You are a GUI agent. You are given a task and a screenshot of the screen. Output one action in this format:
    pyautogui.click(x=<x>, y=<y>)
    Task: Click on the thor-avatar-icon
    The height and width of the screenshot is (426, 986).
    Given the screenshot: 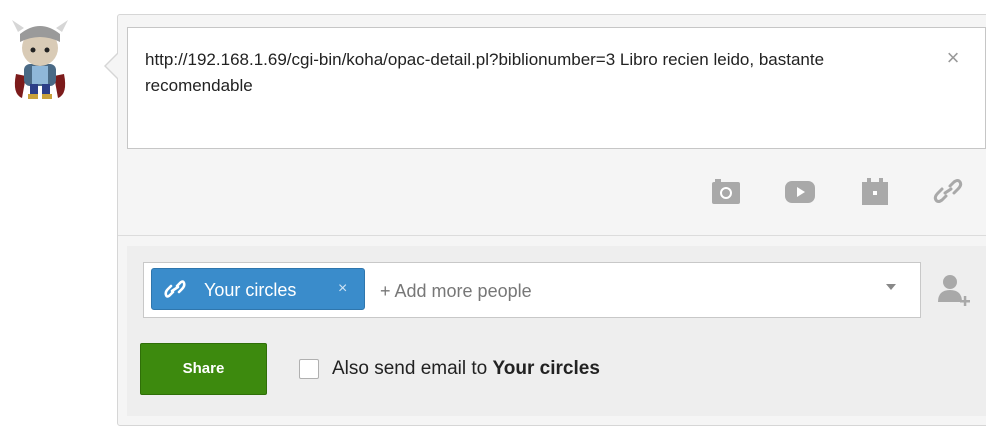 What is the action you would take?
    pyautogui.click(x=40, y=59)
    